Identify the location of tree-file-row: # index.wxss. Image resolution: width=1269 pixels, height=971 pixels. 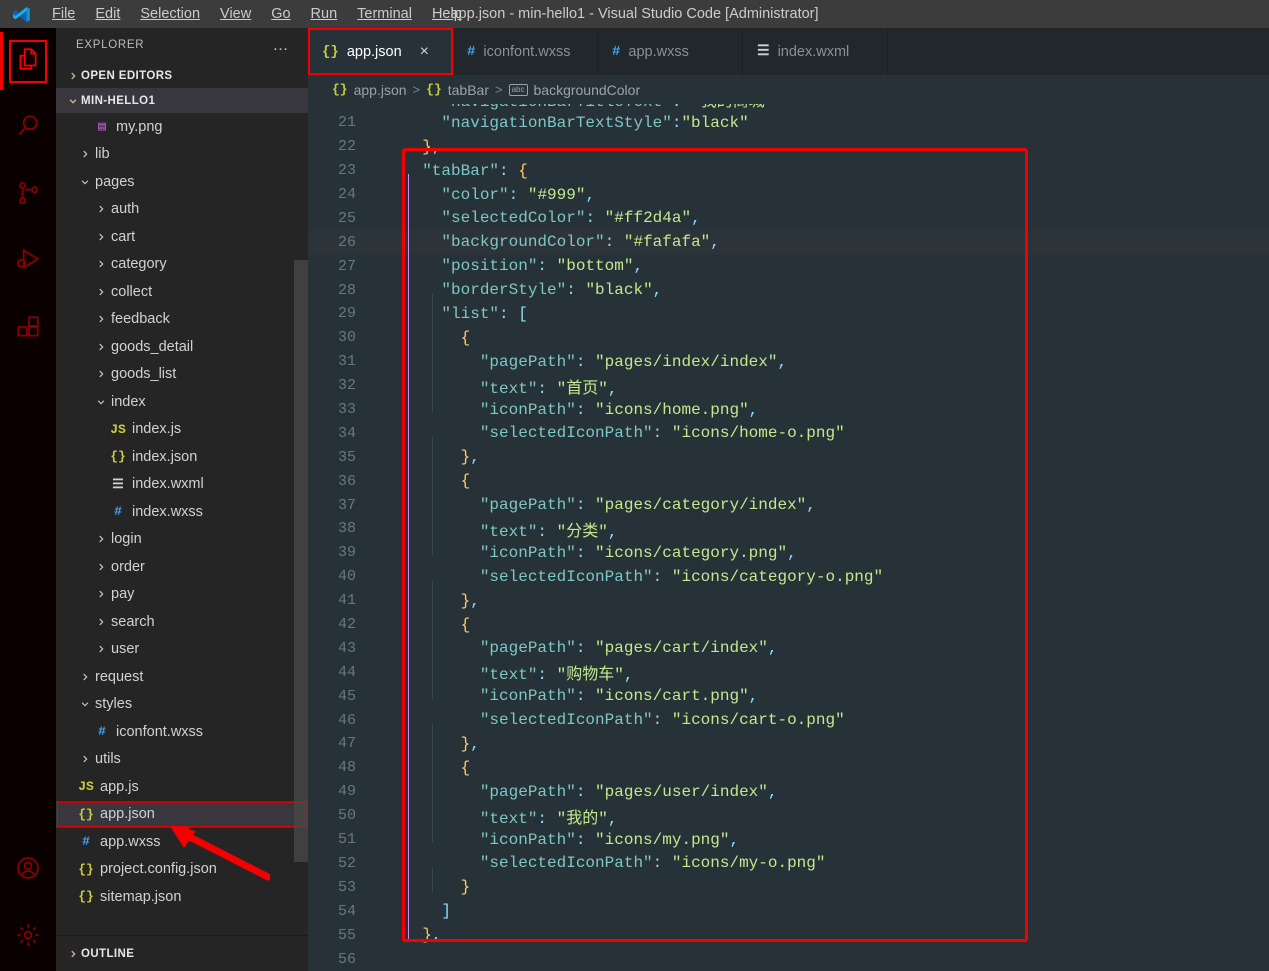
(182, 512).